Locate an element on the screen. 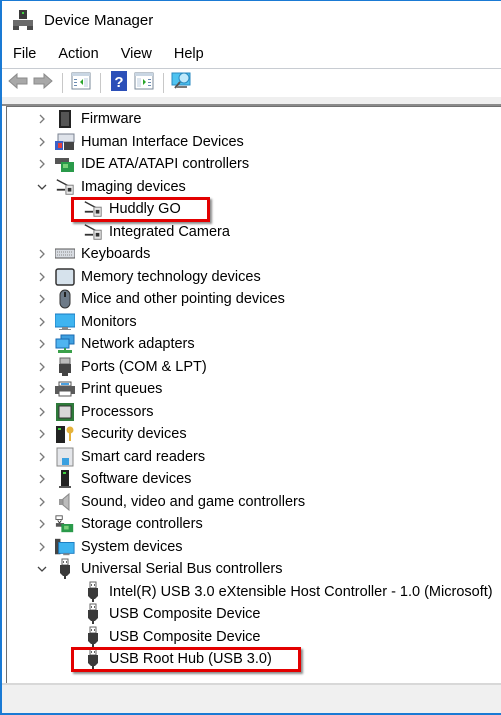 The image size is (501, 715). tree-category: Processors is located at coordinates (94, 412).